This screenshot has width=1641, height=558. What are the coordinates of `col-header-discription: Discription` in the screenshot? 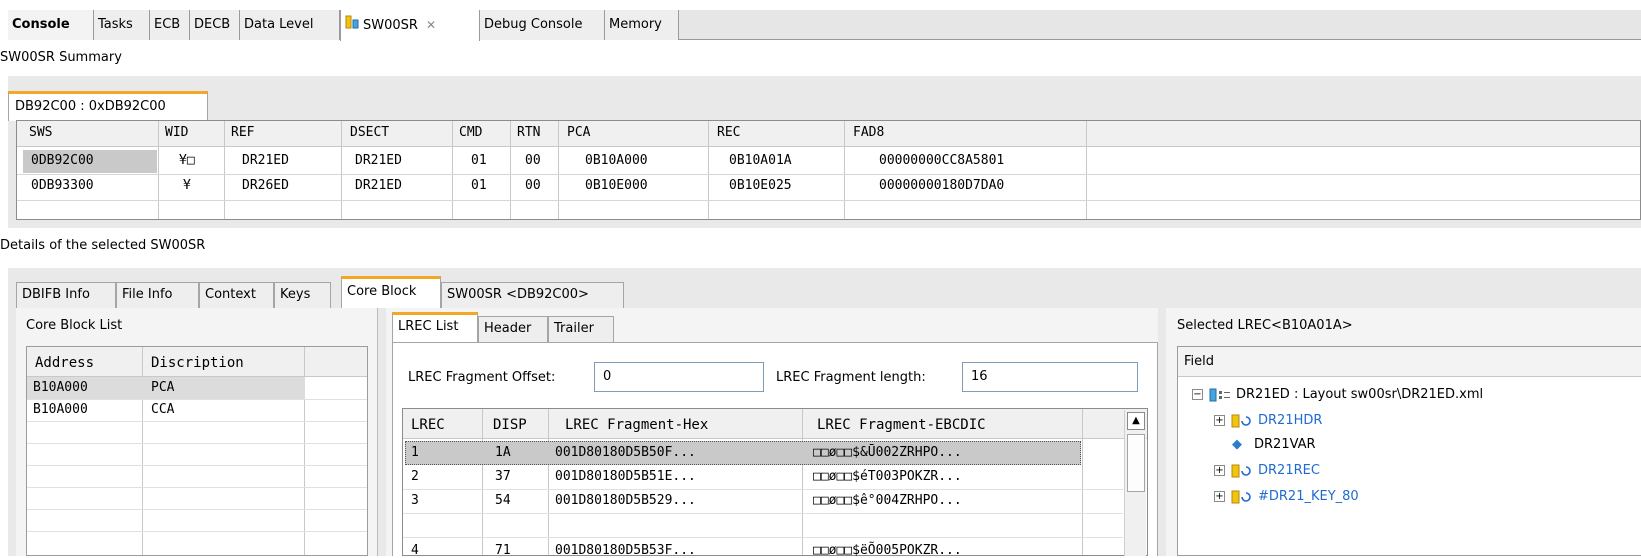 It's located at (197, 363).